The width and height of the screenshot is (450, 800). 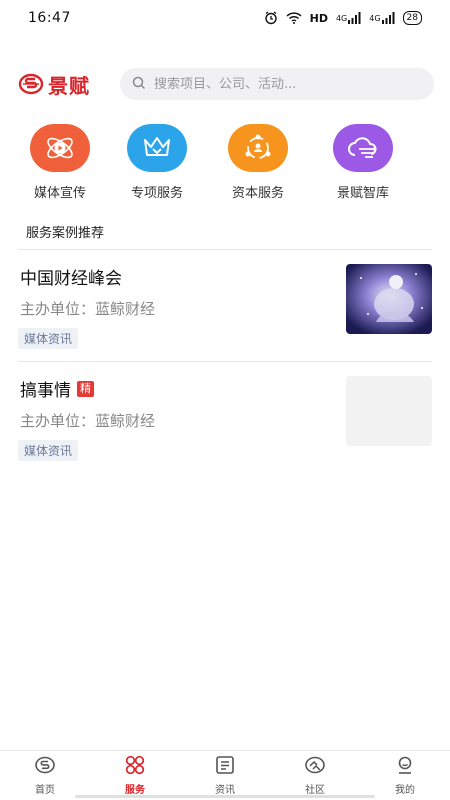 What do you see at coordinates (389, 299) in the screenshot?
I see `case-thumbnail` at bounding box center [389, 299].